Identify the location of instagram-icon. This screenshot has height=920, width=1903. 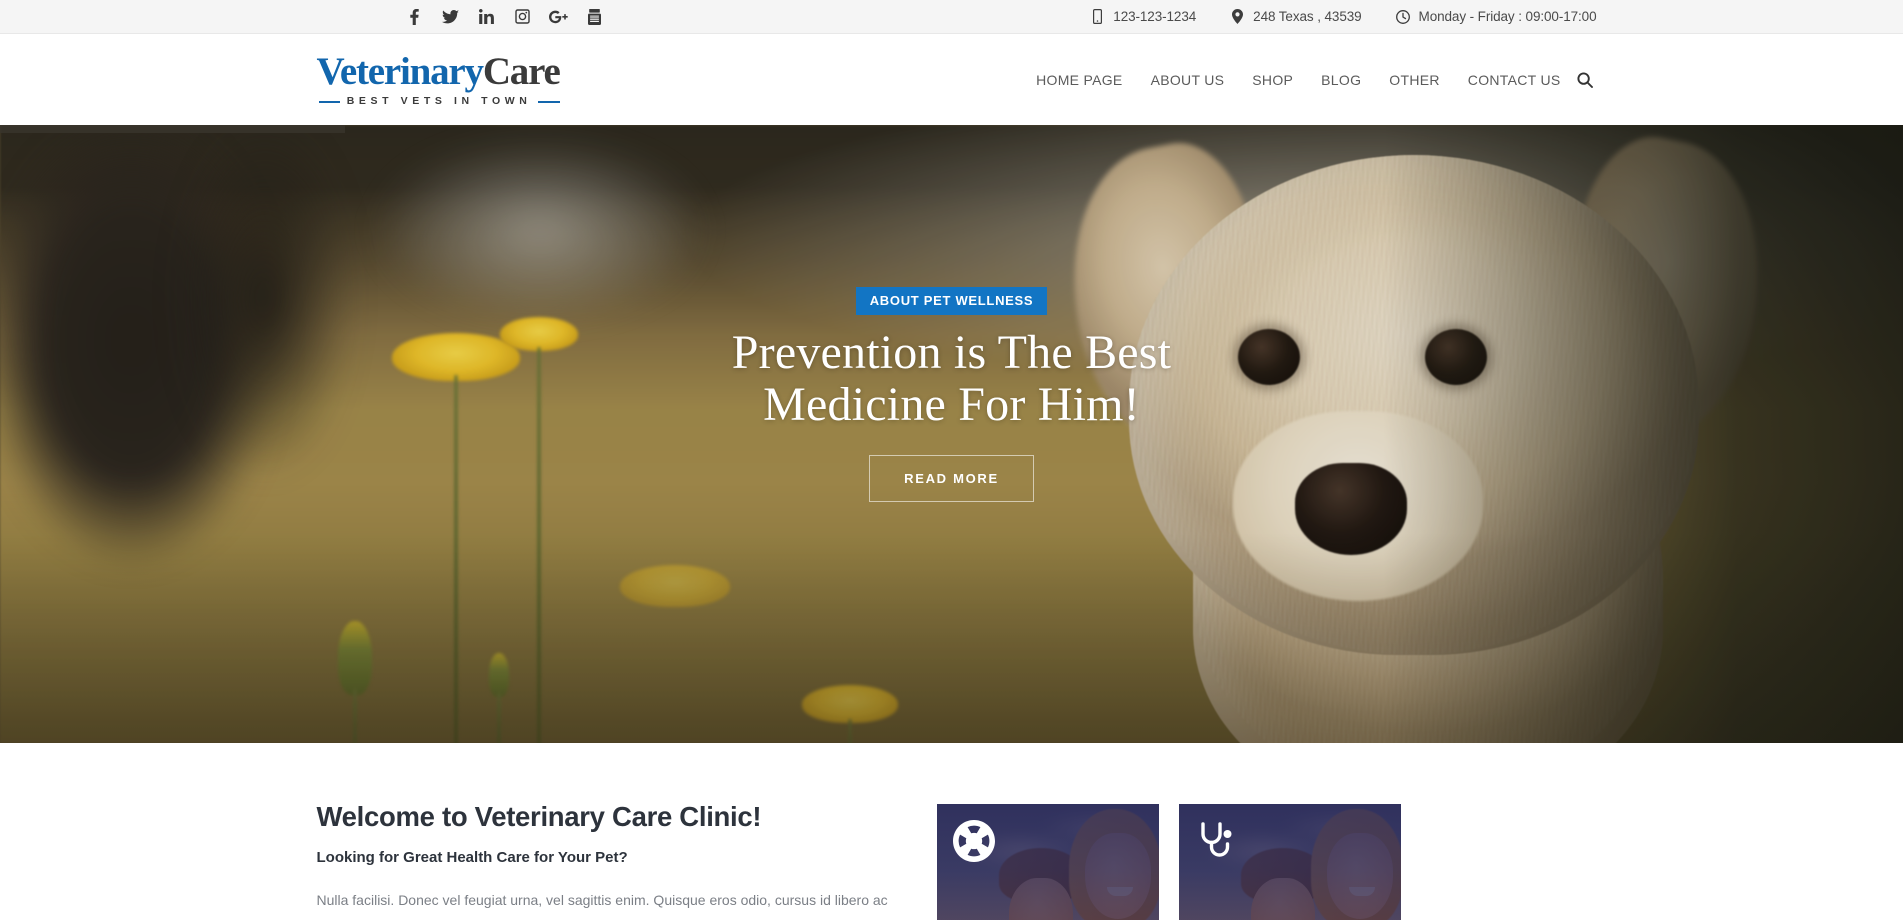
(523, 17).